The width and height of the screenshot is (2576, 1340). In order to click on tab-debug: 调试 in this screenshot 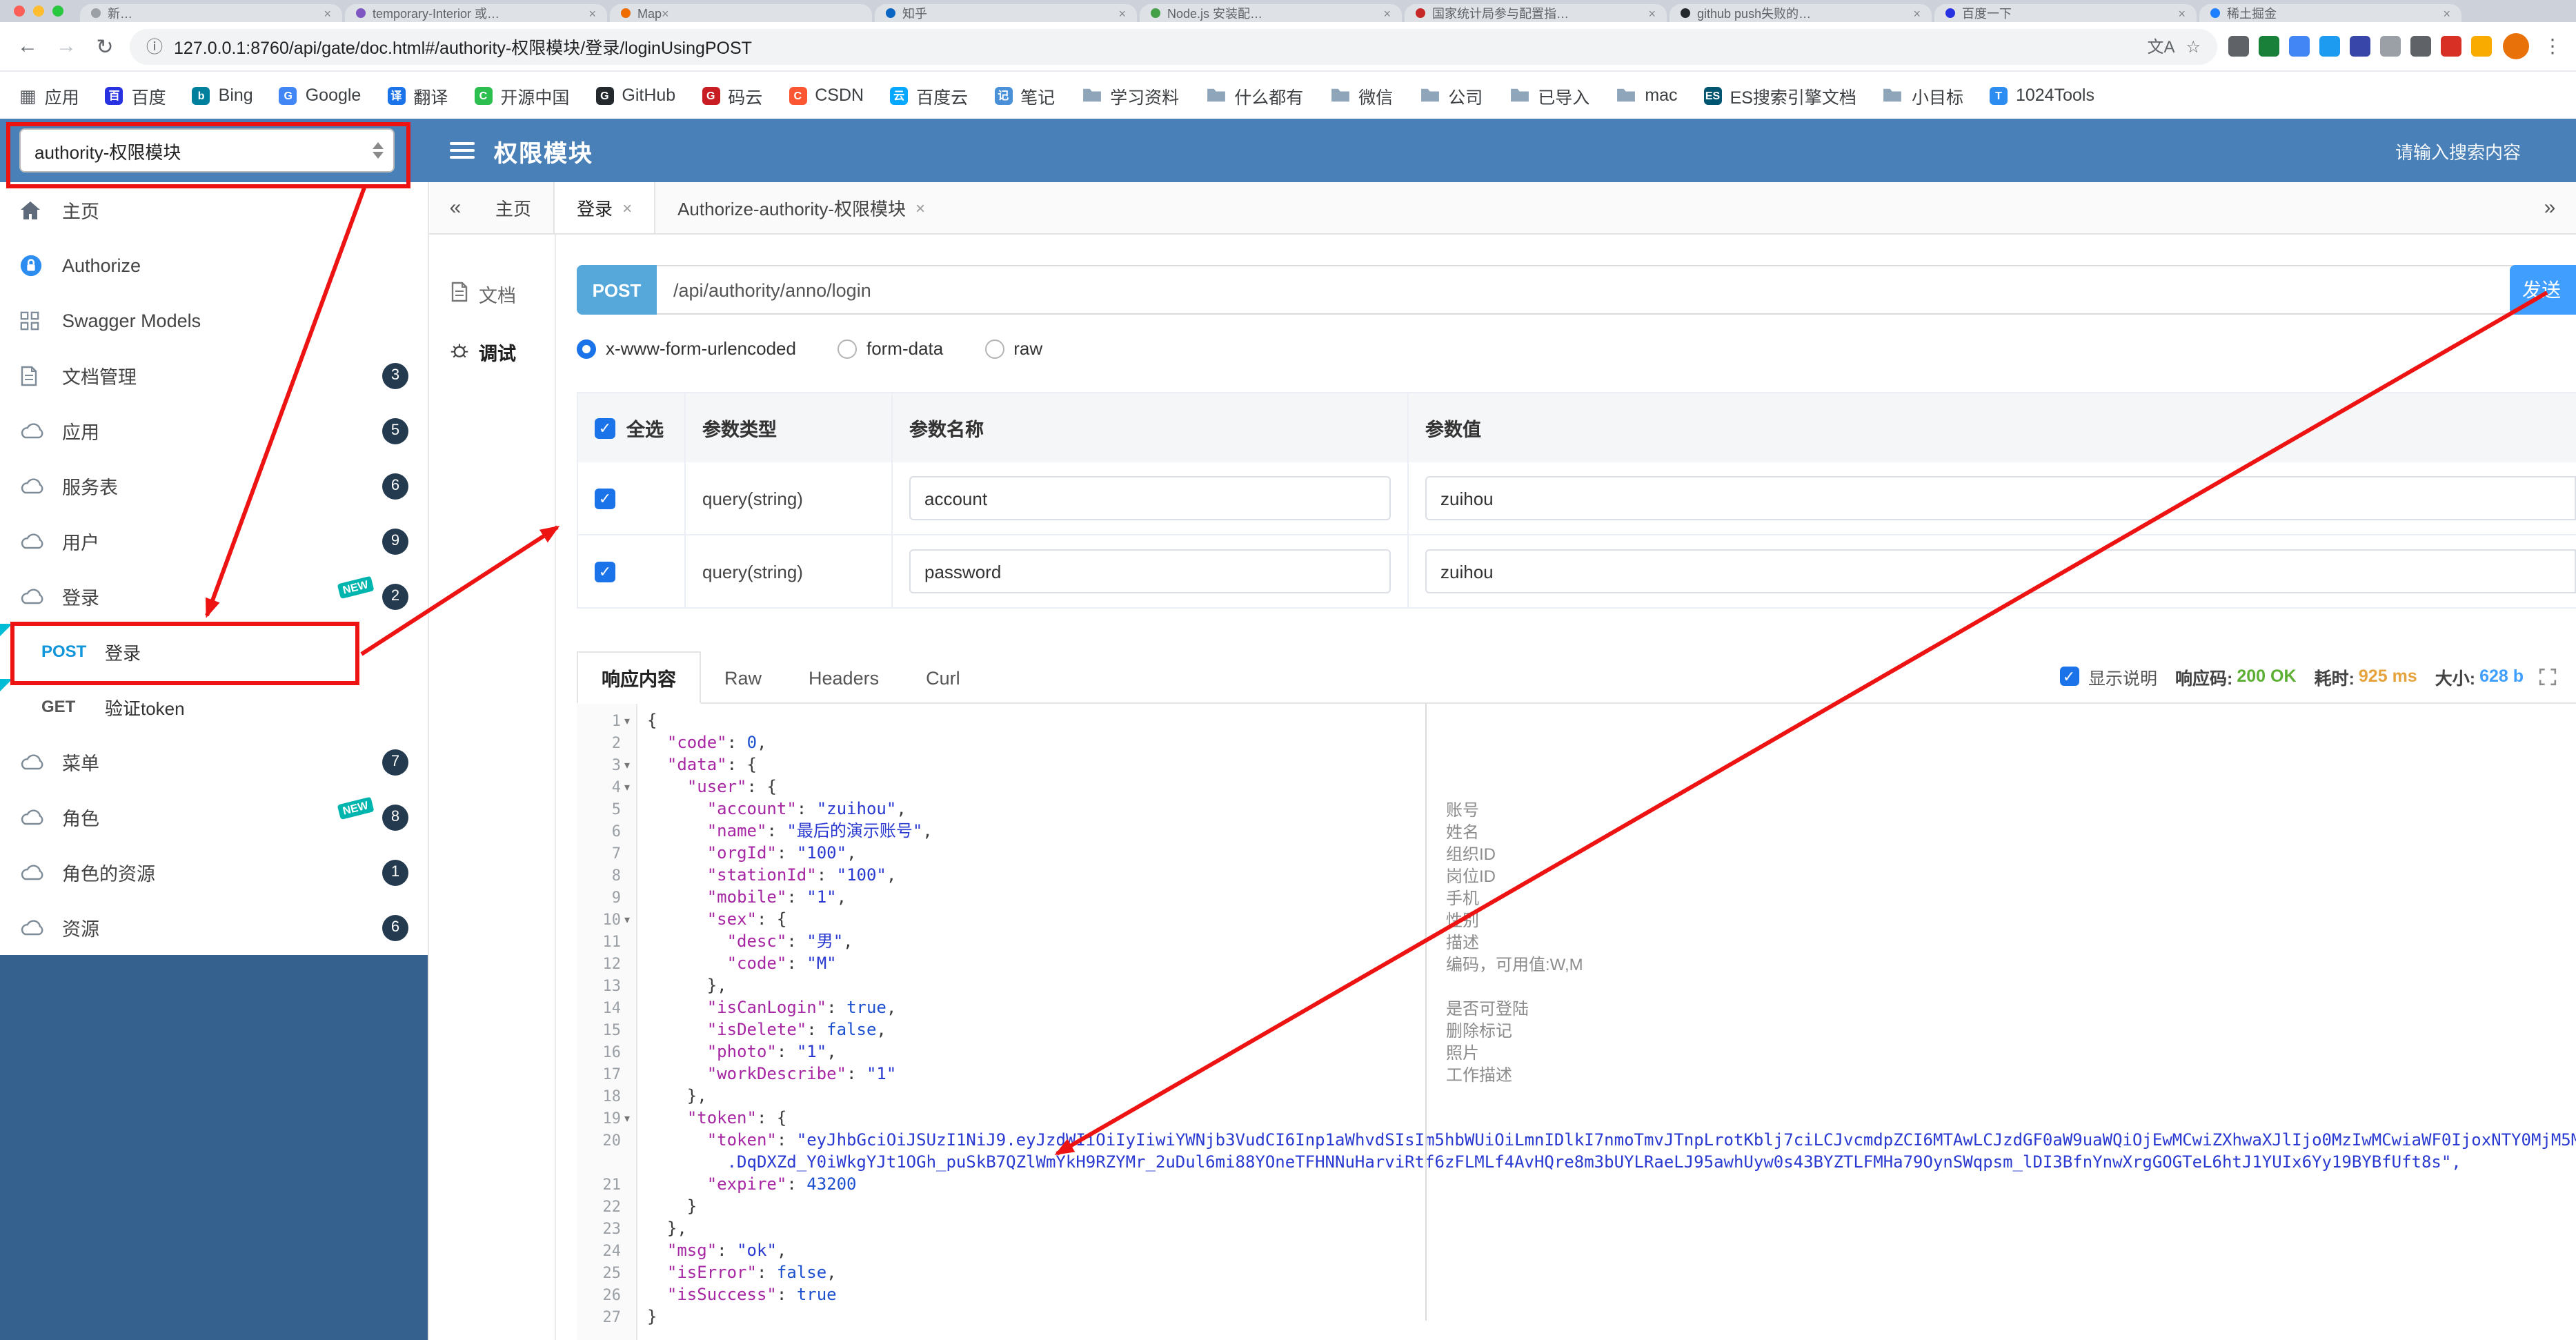, I will do `click(492, 352)`.